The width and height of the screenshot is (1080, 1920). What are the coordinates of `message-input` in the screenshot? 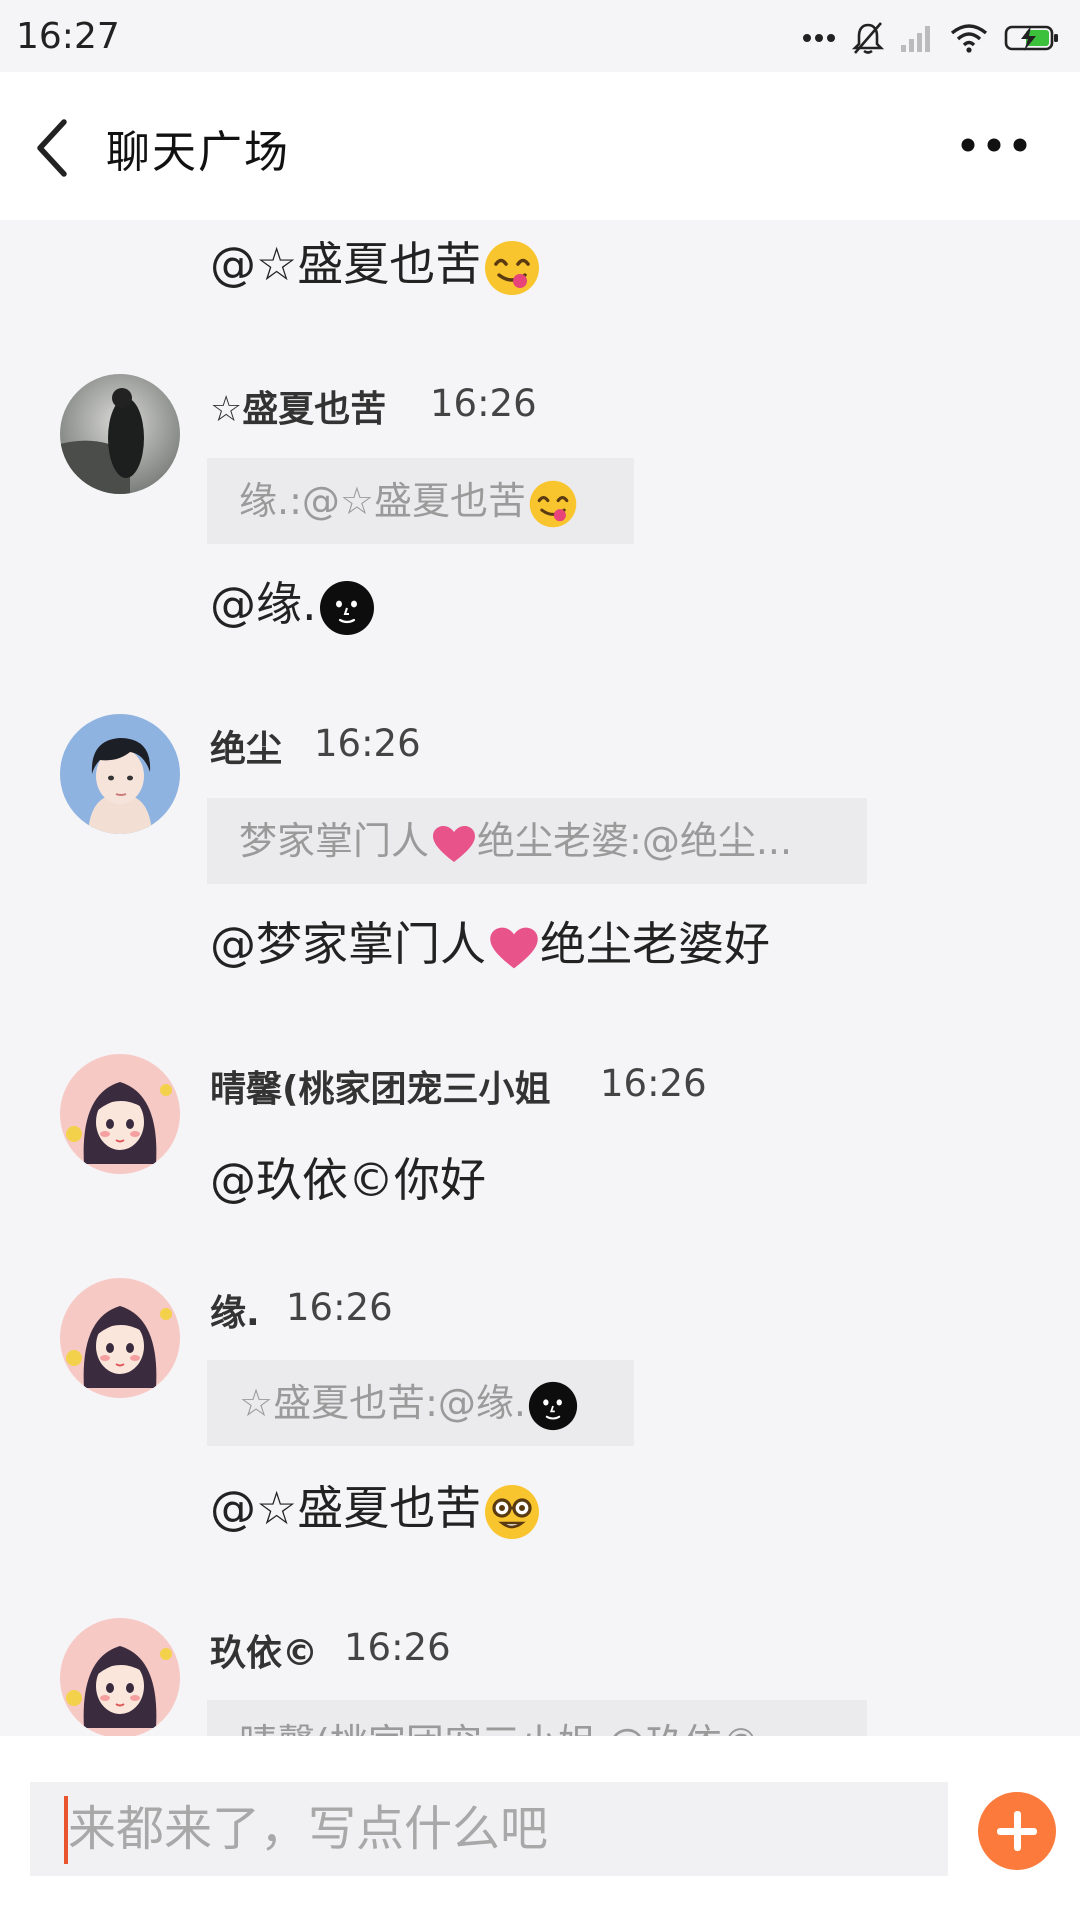 It's located at (489, 1829).